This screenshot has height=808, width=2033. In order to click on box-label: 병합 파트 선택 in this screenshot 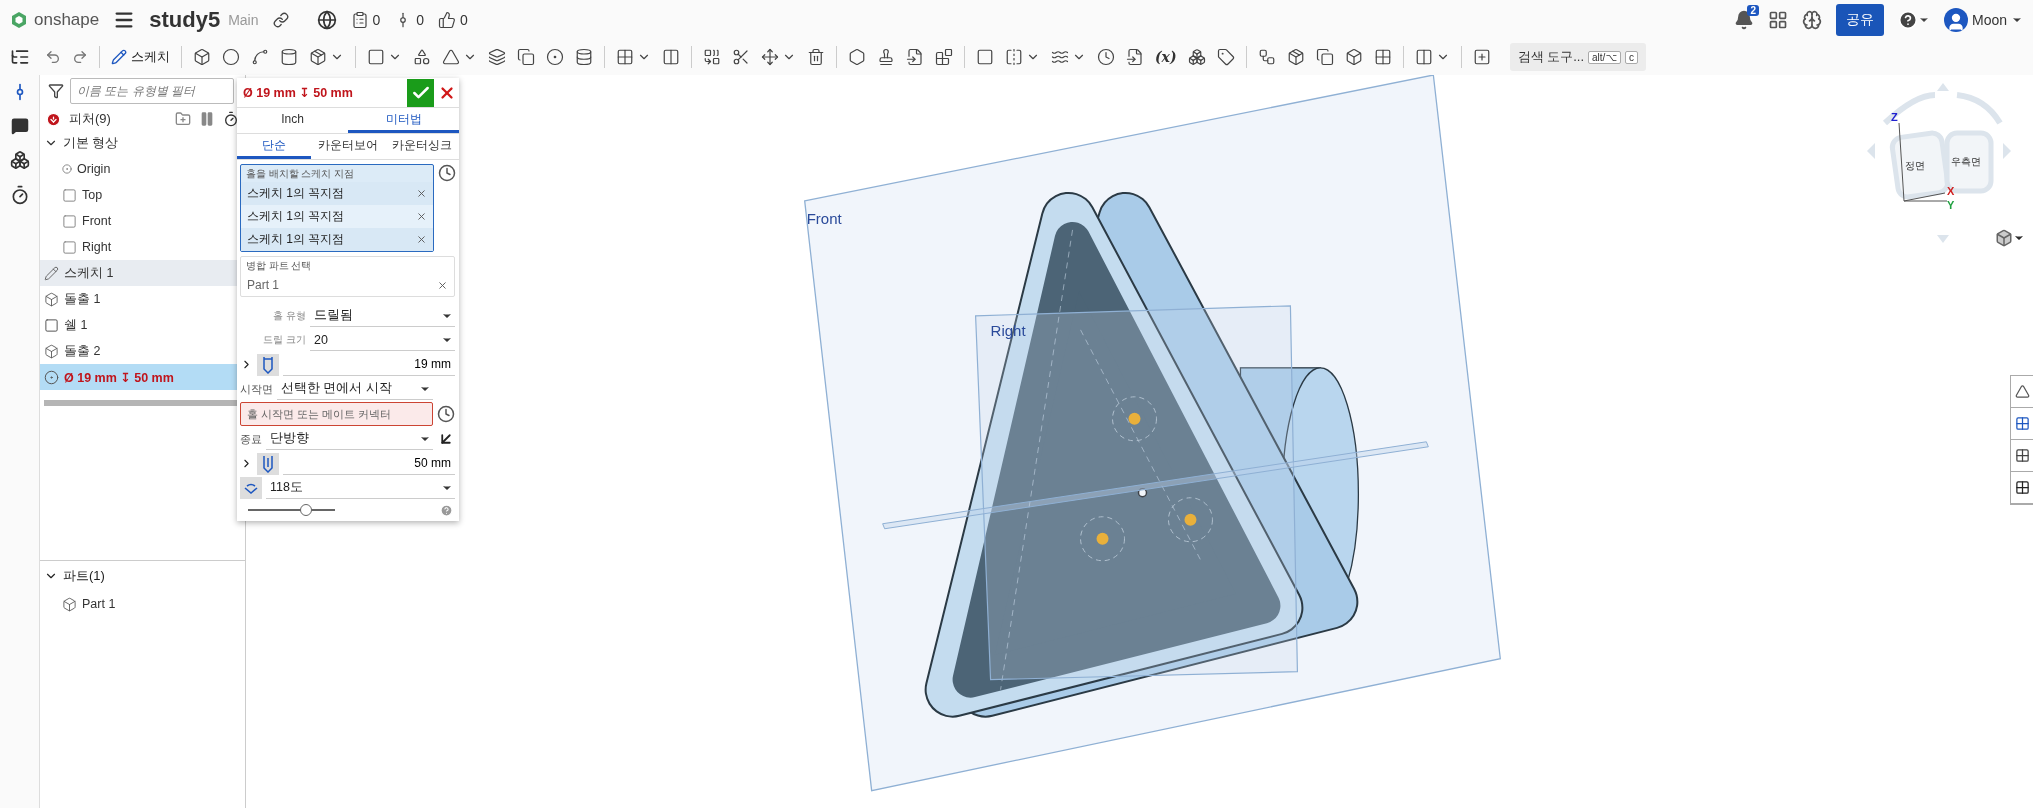, I will do `click(279, 266)`.